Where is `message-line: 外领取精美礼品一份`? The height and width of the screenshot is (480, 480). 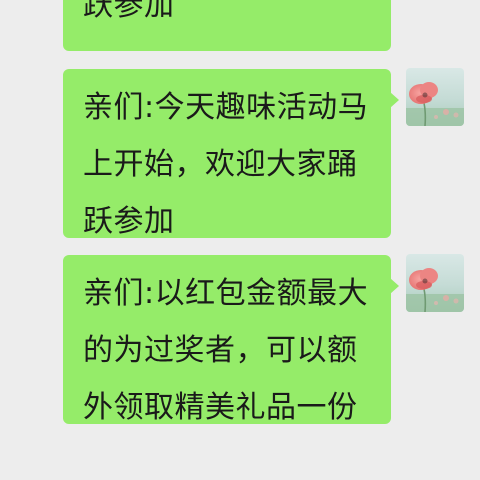 message-line: 外领取精美礼品一份 is located at coordinates (220, 407).